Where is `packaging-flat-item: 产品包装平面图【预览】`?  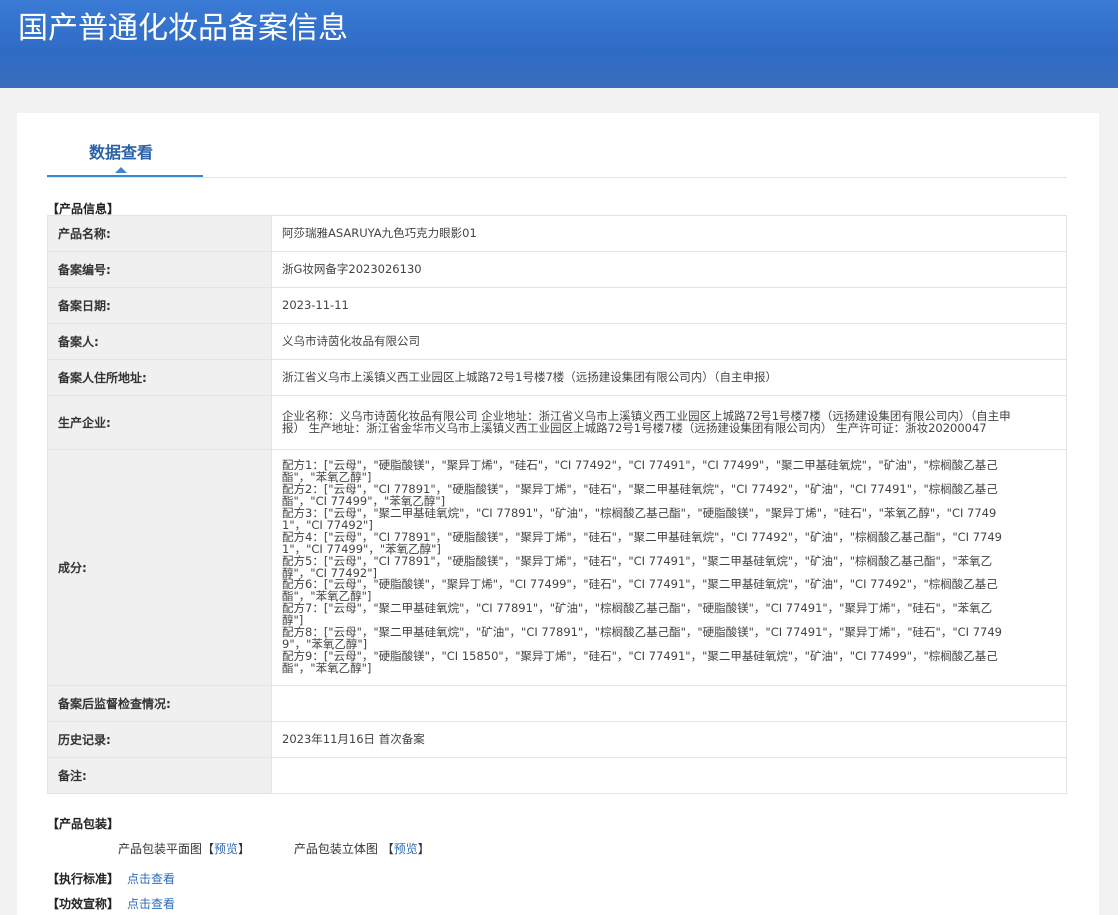 packaging-flat-item: 产品包装平面图【预览】 is located at coordinates (184, 848).